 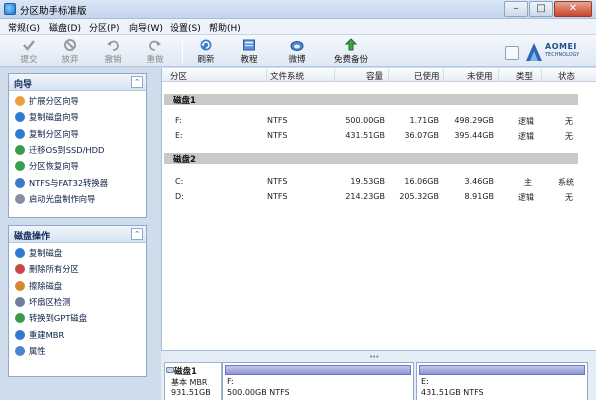 I want to click on panel-item-gpt: 转换到GPT磁盘, so click(x=80, y=318).